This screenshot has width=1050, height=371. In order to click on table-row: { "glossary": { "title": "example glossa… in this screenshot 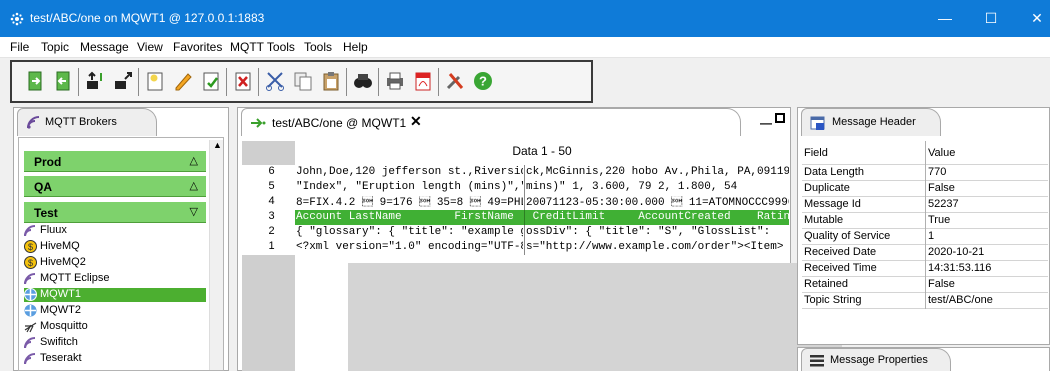, I will do `click(542, 232)`.